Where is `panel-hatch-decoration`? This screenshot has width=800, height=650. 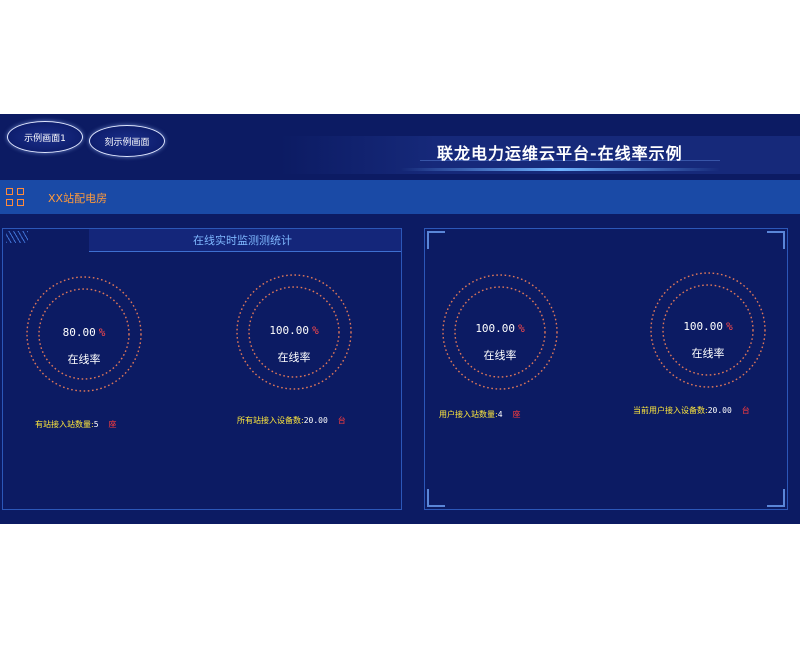 panel-hatch-decoration is located at coordinates (17, 237).